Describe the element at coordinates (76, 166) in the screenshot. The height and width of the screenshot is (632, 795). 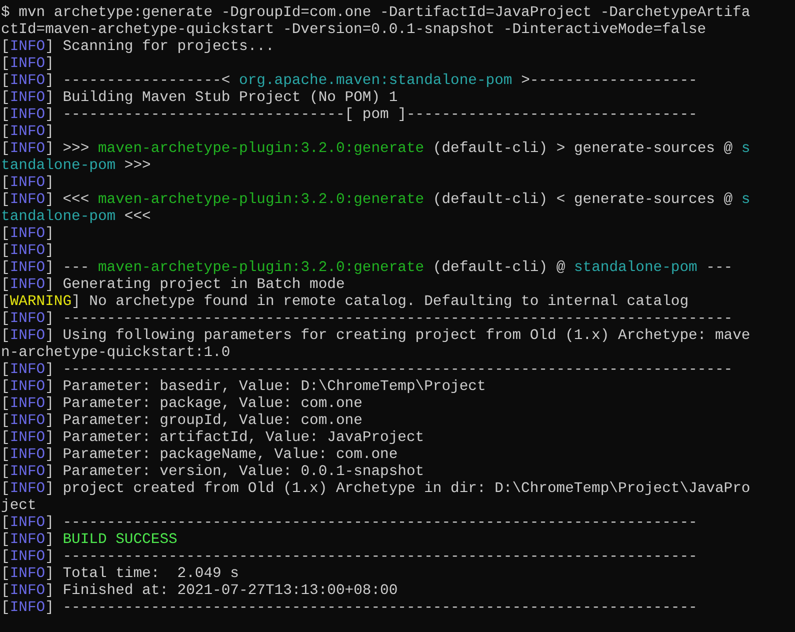
I see `terminal-line: tandalone-pom >>>` at that location.